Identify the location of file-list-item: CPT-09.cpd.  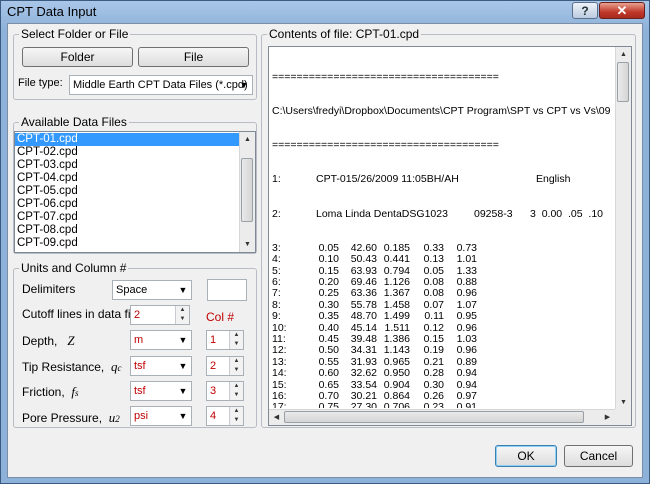
(127, 243).